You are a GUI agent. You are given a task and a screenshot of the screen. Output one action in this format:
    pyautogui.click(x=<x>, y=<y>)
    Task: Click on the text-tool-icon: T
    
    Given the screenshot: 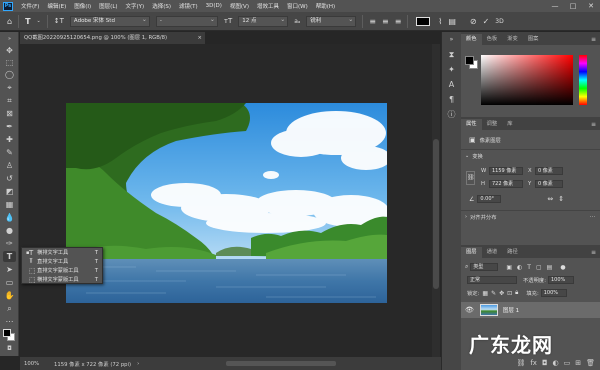 What is the action you would take?
    pyautogui.click(x=27, y=21)
    